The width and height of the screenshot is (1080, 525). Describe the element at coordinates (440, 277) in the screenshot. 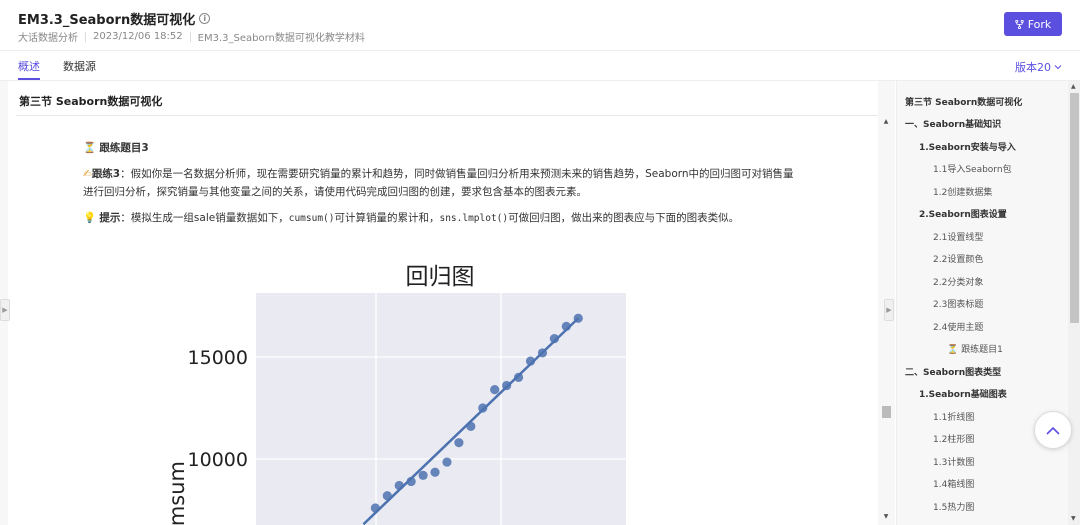

I see `chart-title: 回归图` at that location.